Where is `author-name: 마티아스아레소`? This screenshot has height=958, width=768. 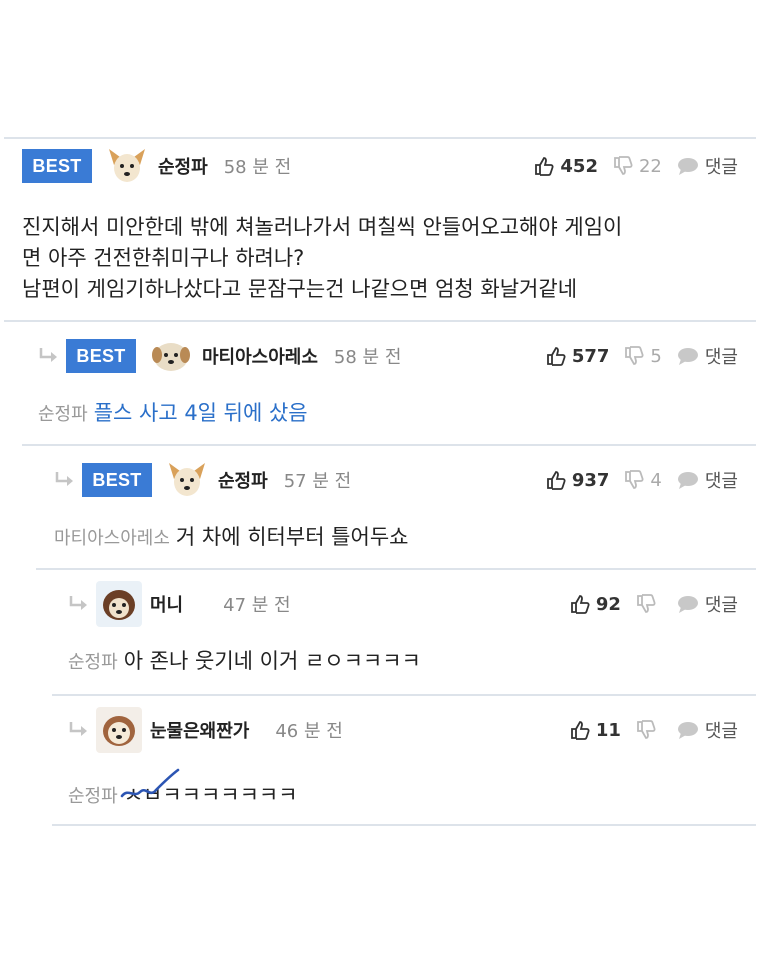
author-name: 마티아스아레소 is located at coordinates (260, 356).